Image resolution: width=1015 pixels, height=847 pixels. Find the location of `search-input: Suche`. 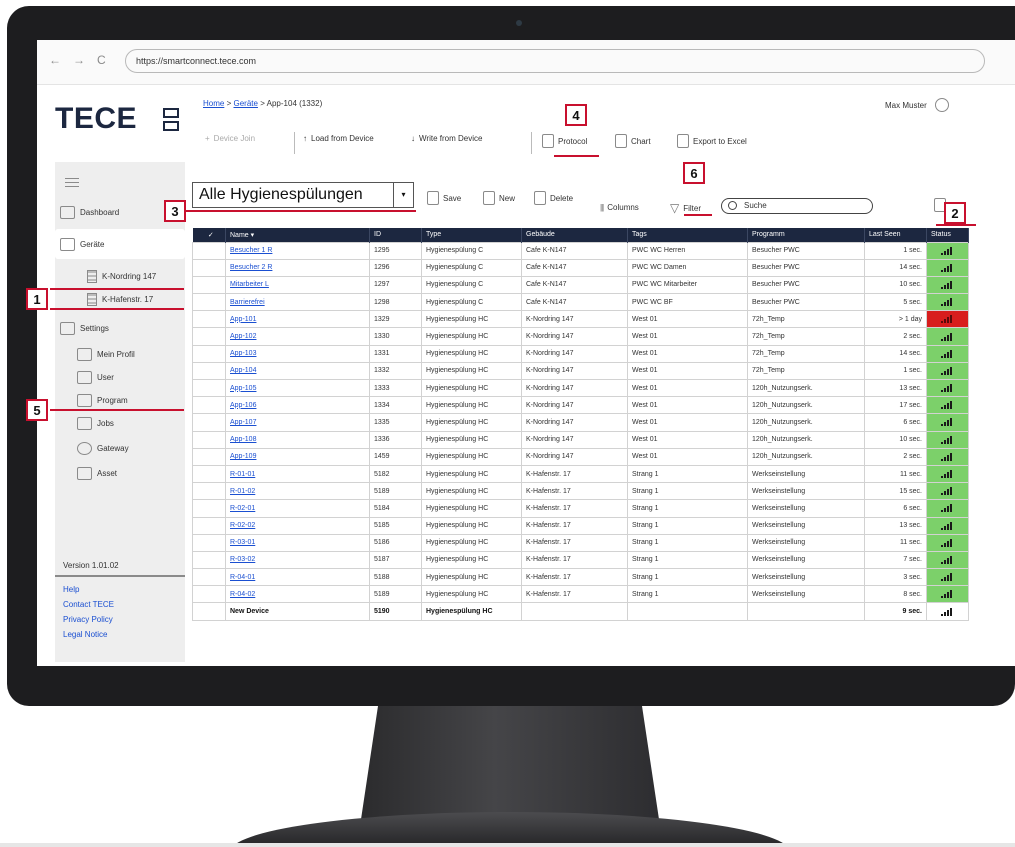

search-input: Suche is located at coordinates (797, 206).